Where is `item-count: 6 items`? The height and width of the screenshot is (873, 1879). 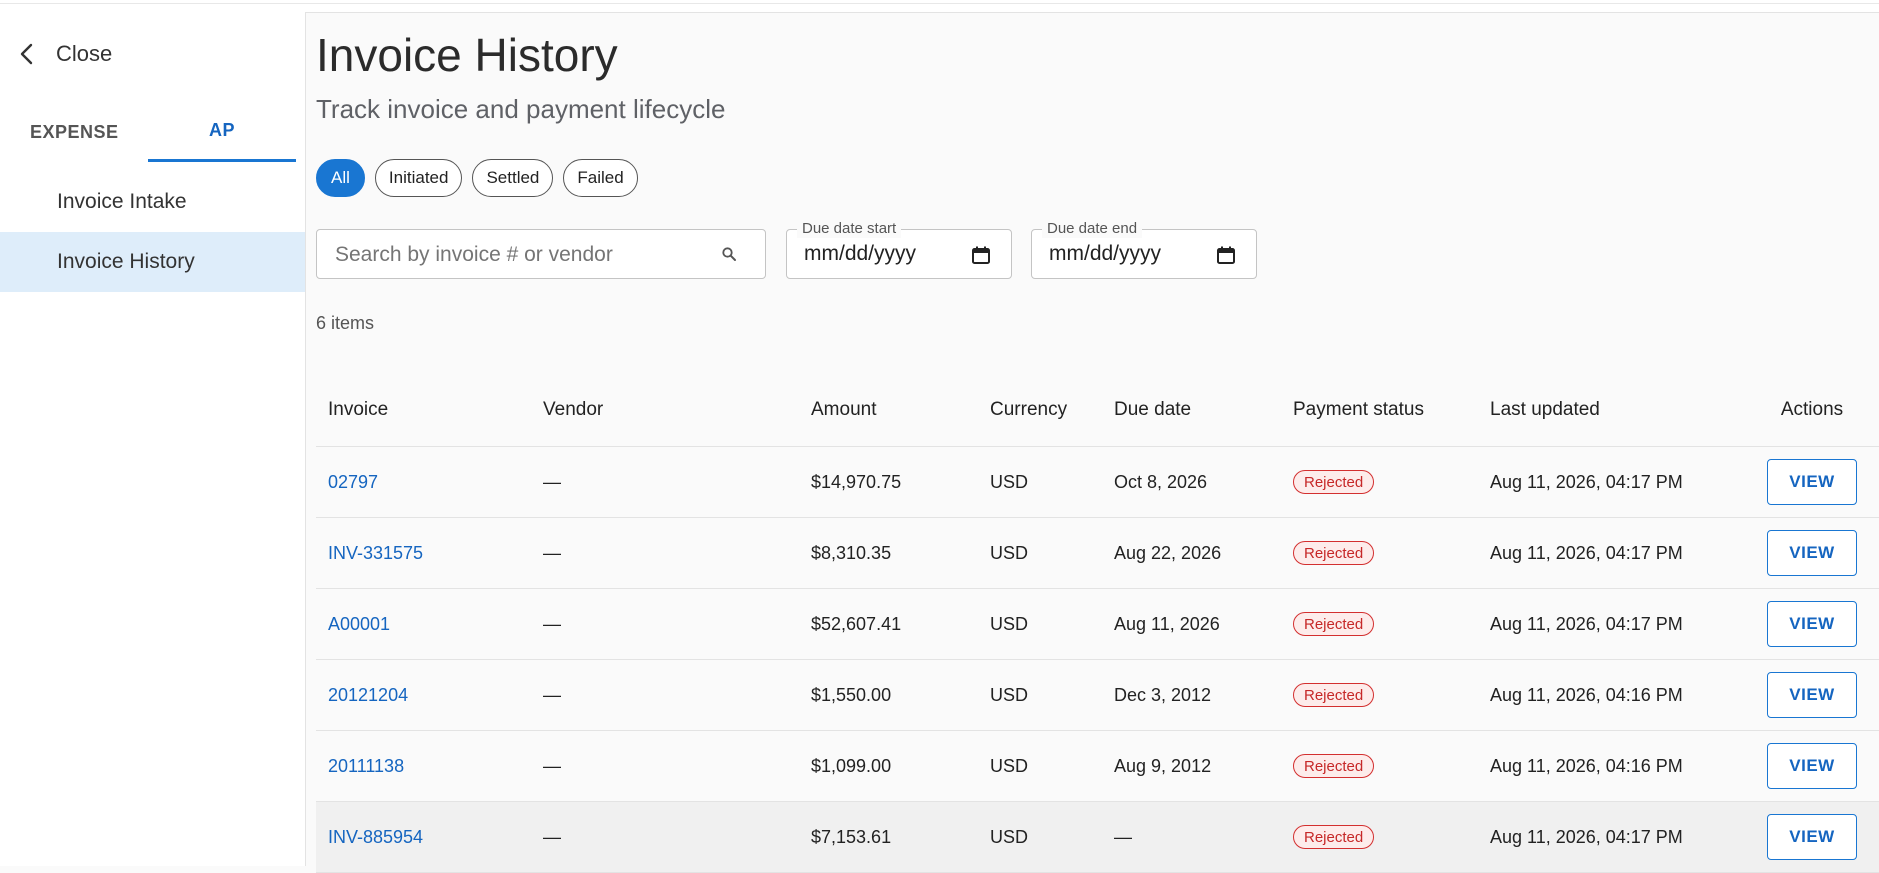
item-count: 6 items is located at coordinates (345, 323).